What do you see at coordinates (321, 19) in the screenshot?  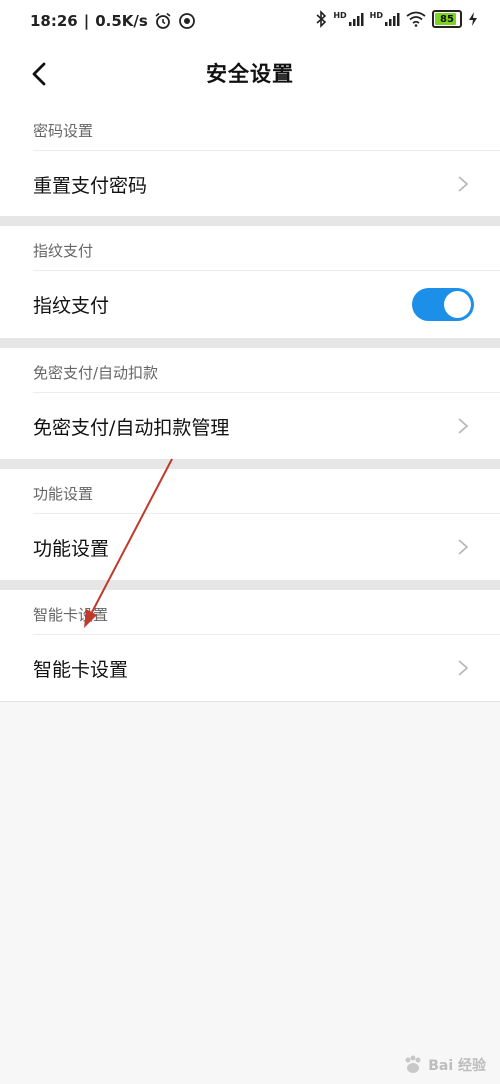 I see `bluetooth-icon` at bounding box center [321, 19].